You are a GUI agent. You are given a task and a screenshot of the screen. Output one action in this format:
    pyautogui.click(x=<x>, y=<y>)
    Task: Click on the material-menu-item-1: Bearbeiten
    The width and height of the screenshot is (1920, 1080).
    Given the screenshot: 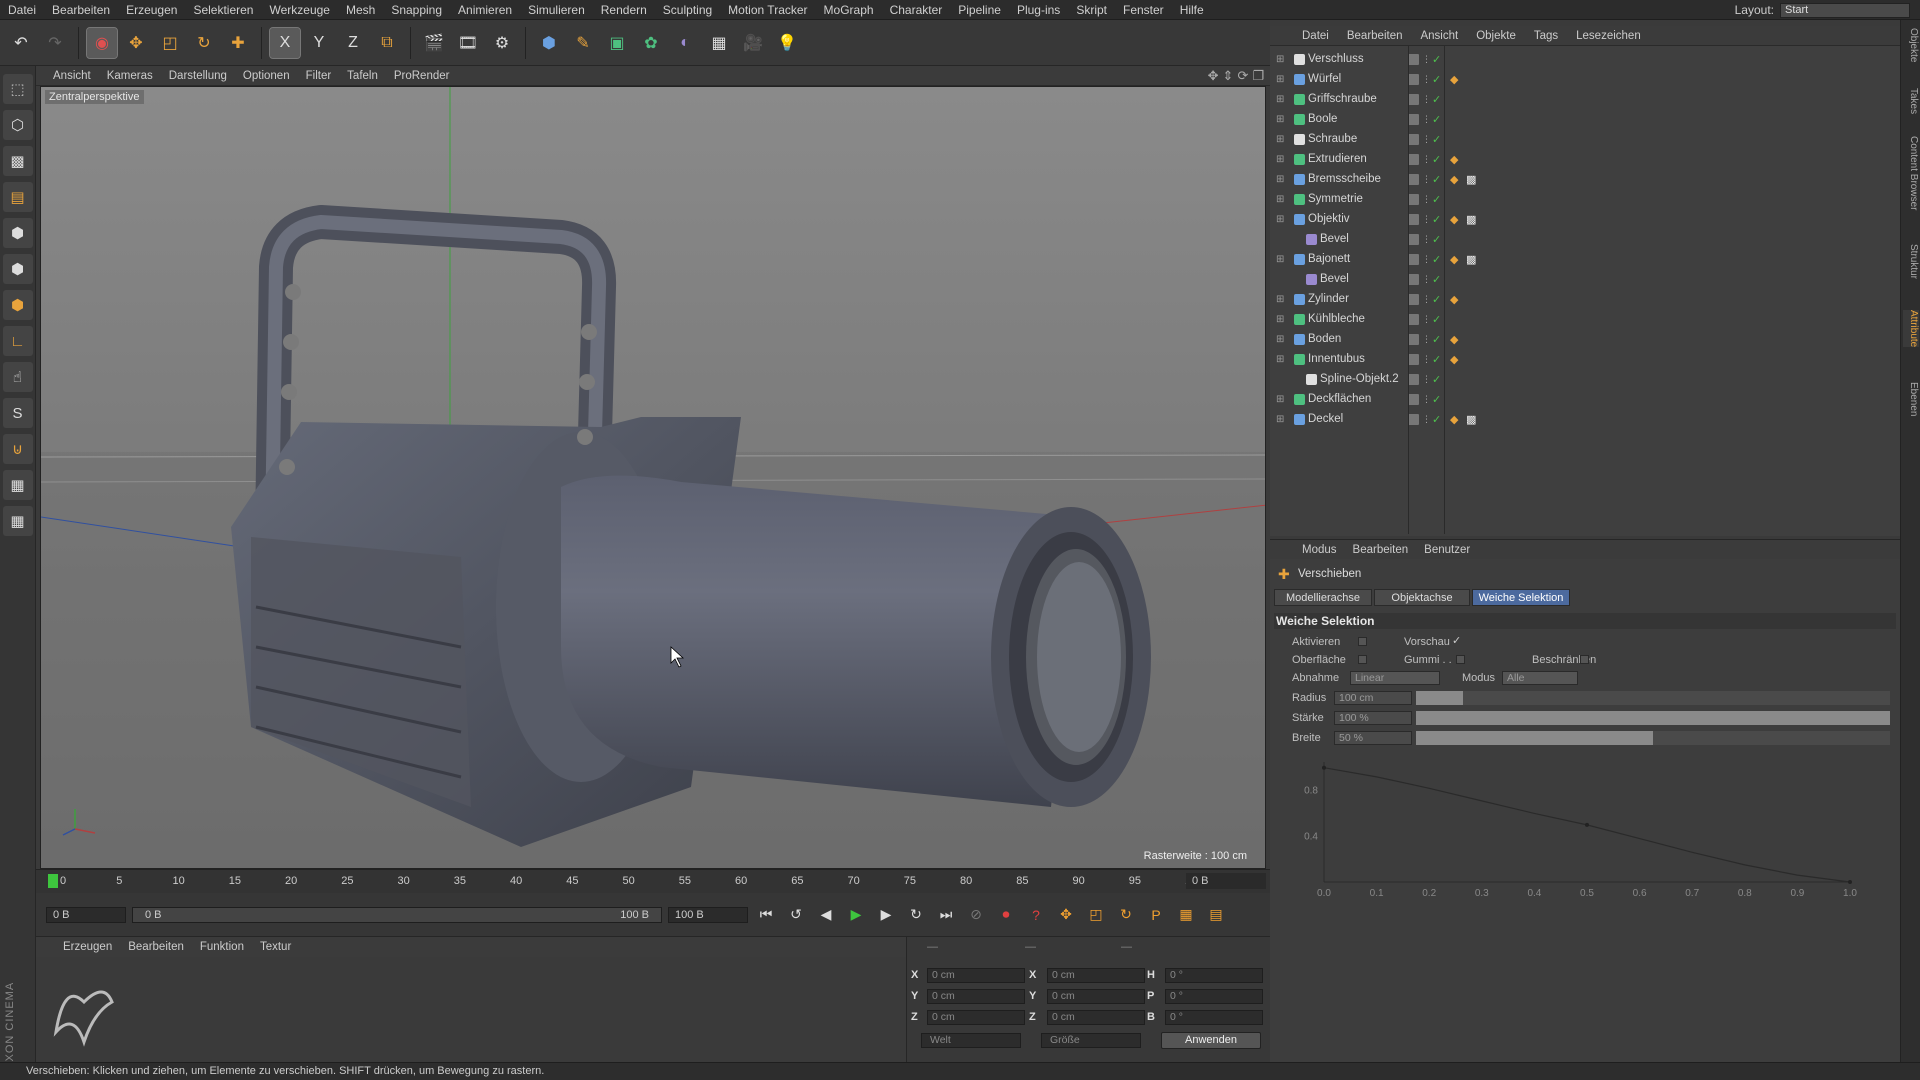 What is the action you would take?
    pyautogui.click(x=156, y=947)
    